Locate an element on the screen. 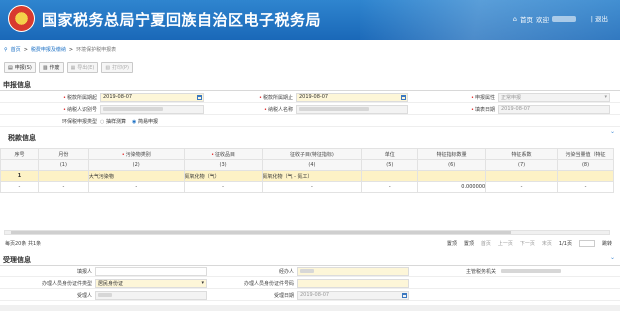  period-end-field: 2019-08-07 is located at coordinates (352, 97).